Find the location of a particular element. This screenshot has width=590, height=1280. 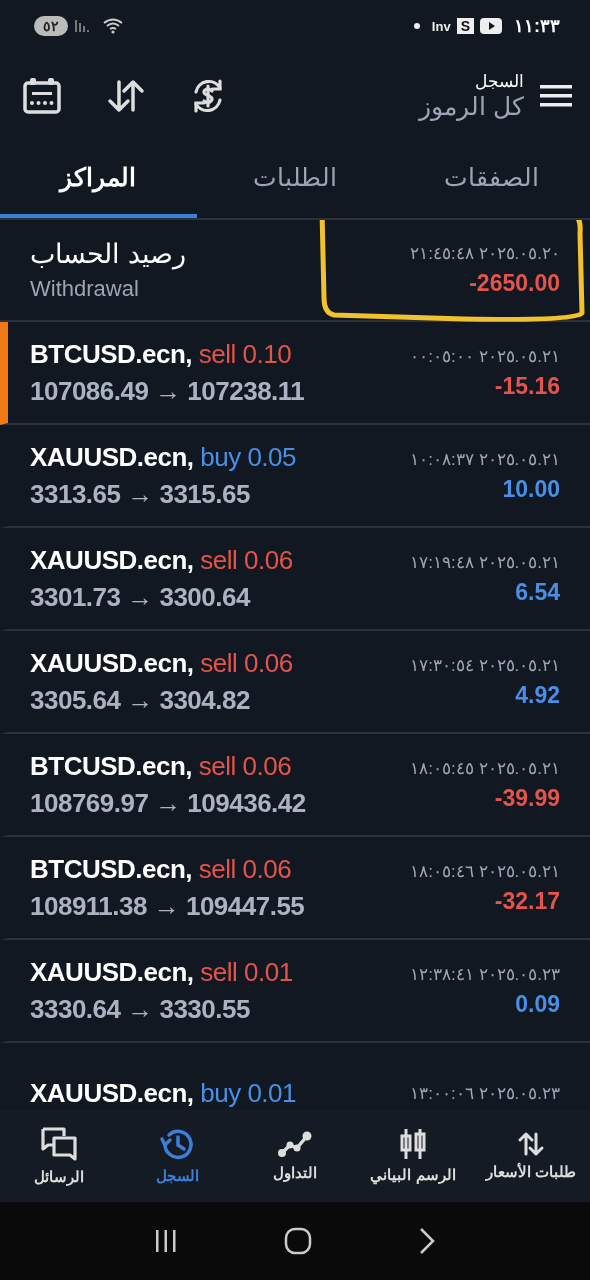

price-range: 108769.97 → 109436.42 is located at coordinates (168, 803).